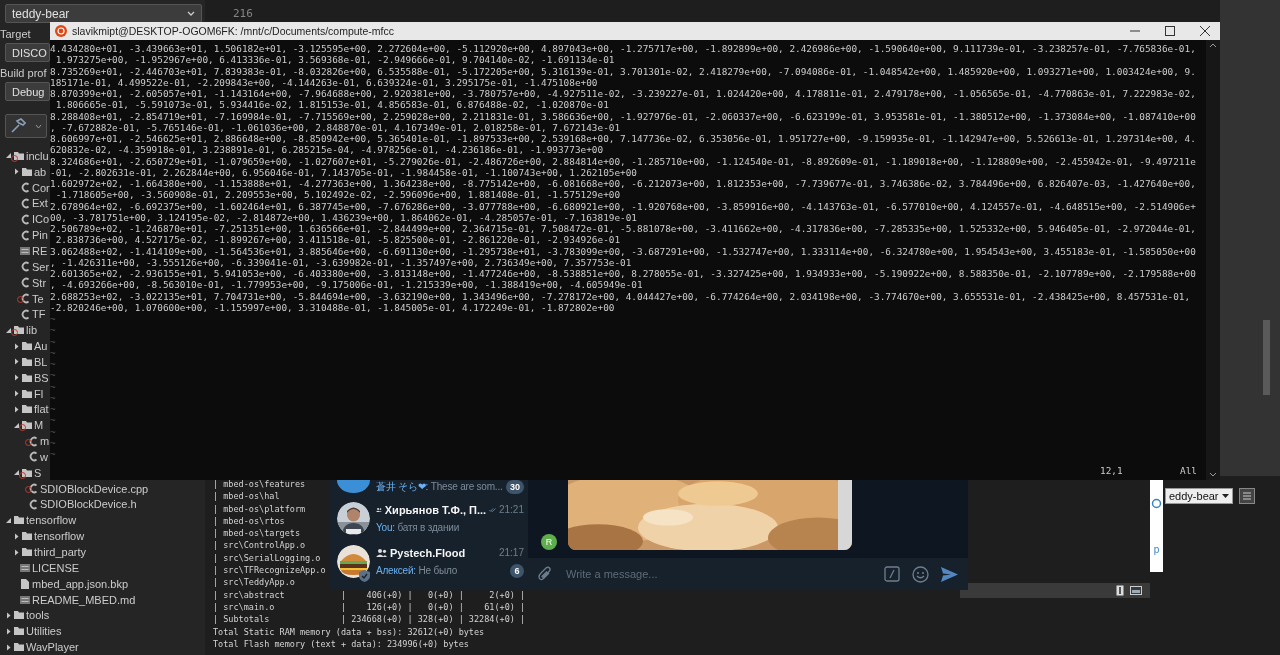 The height and width of the screenshot is (655, 1280). I want to click on file-item: TF, so click(39, 314).